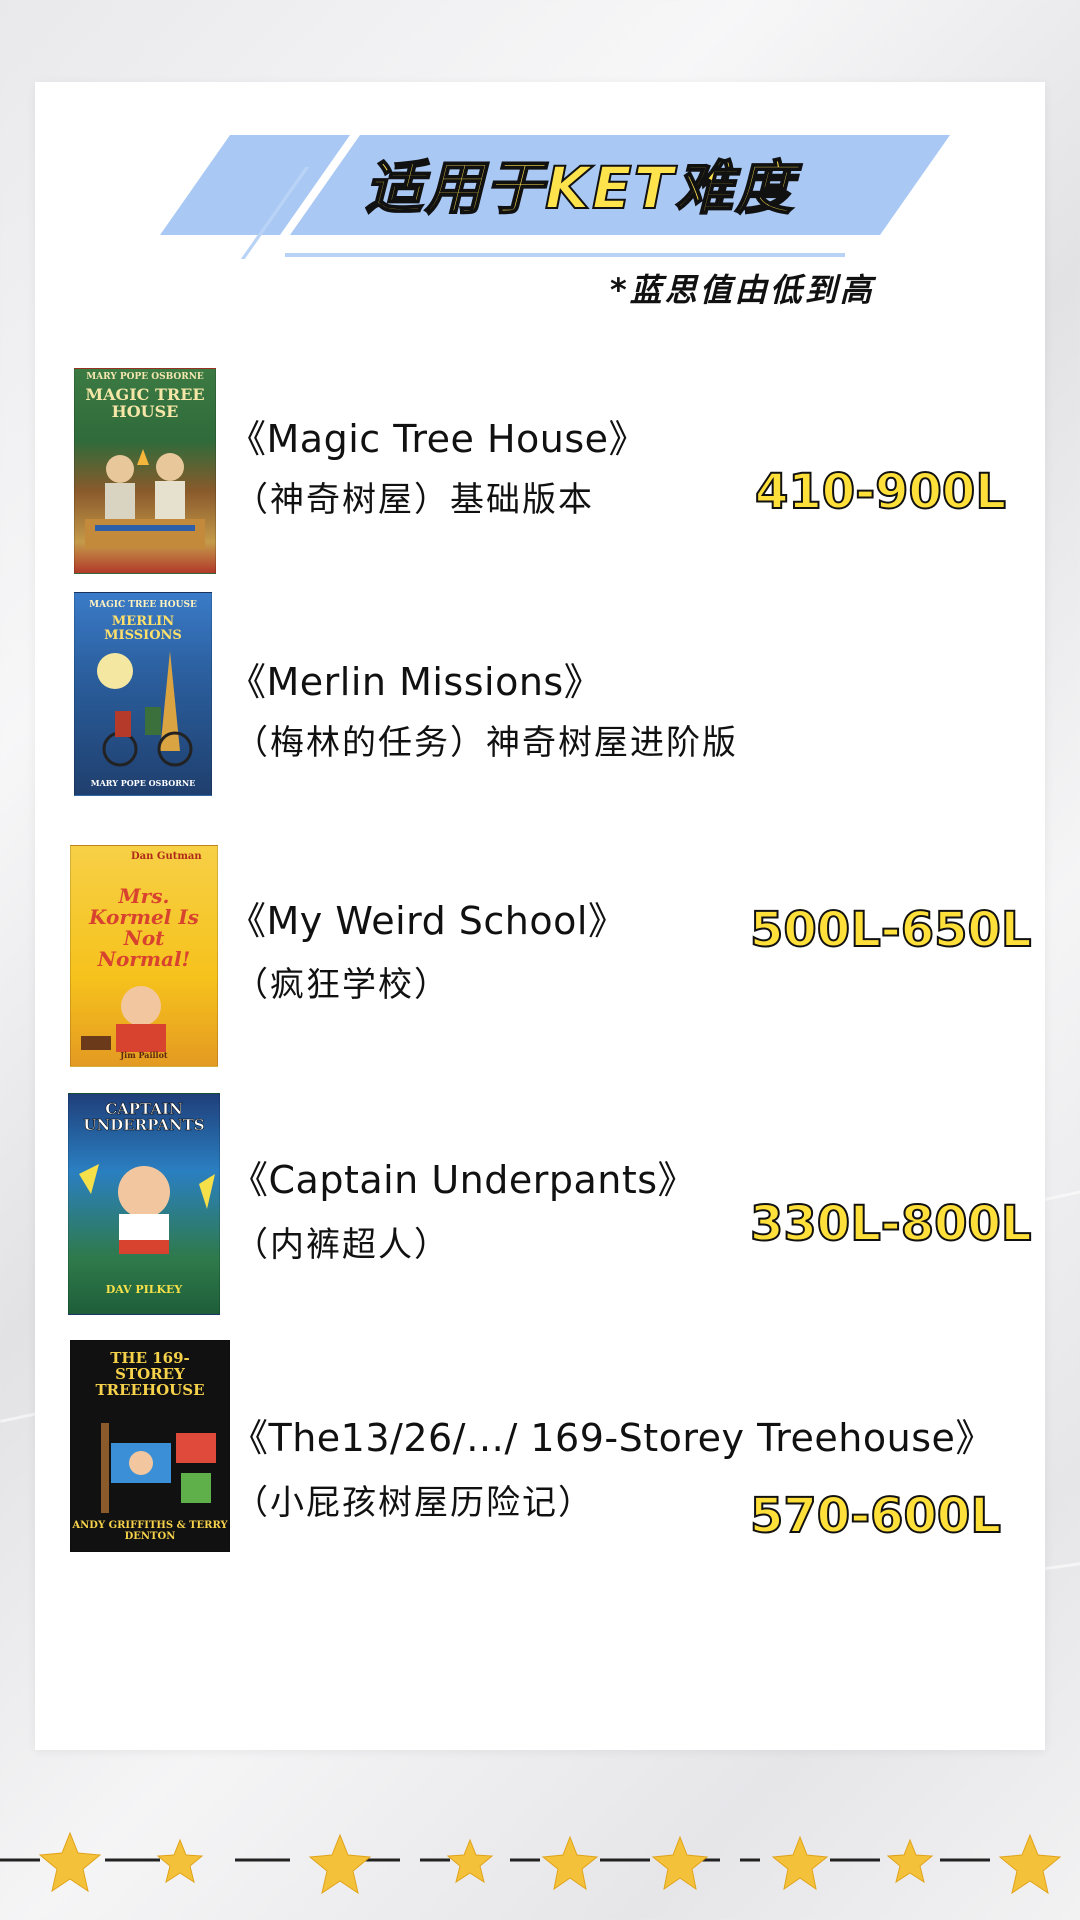  Describe the element at coordinates (145, 403) in the screenshot. I see `cover-series: MAGIC TREE HOUSE` at that location.